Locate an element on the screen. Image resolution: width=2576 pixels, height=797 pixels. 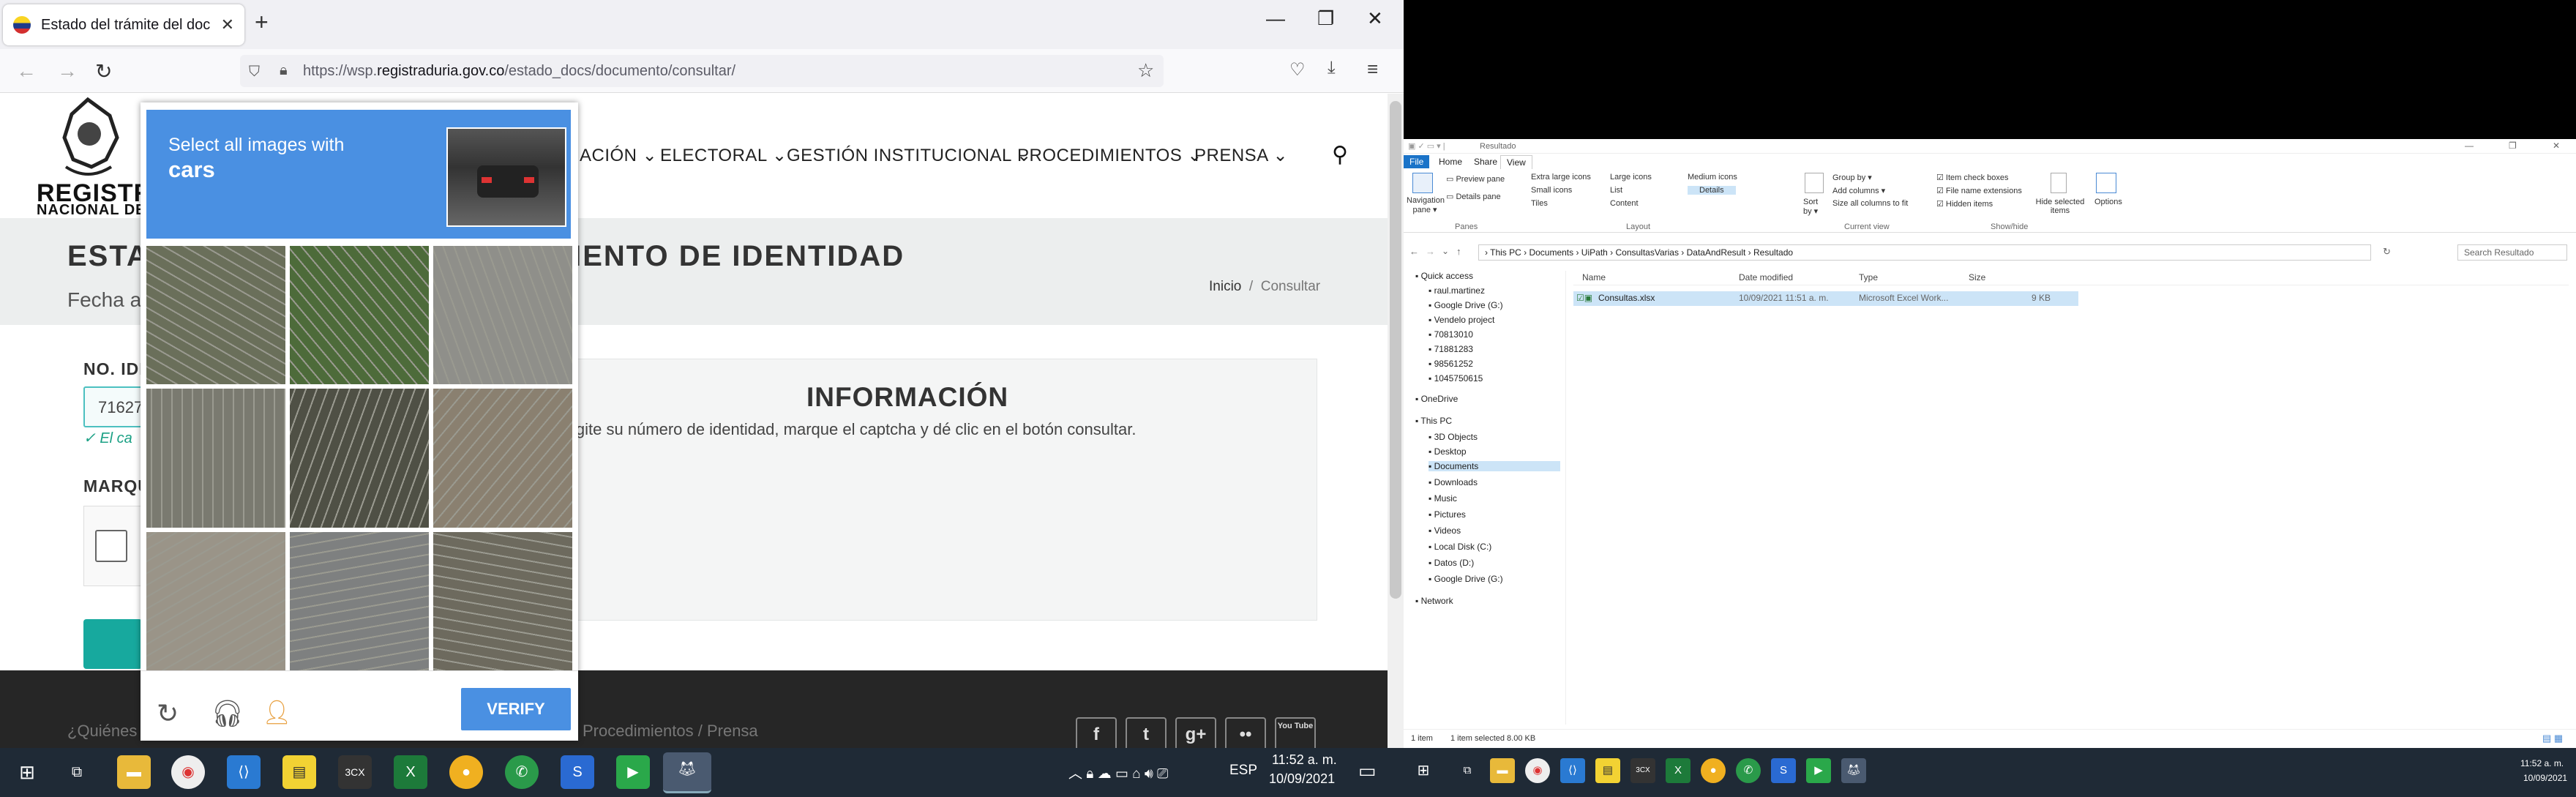
layout-tiles: Tiles is located at coordinates (1539, 203).